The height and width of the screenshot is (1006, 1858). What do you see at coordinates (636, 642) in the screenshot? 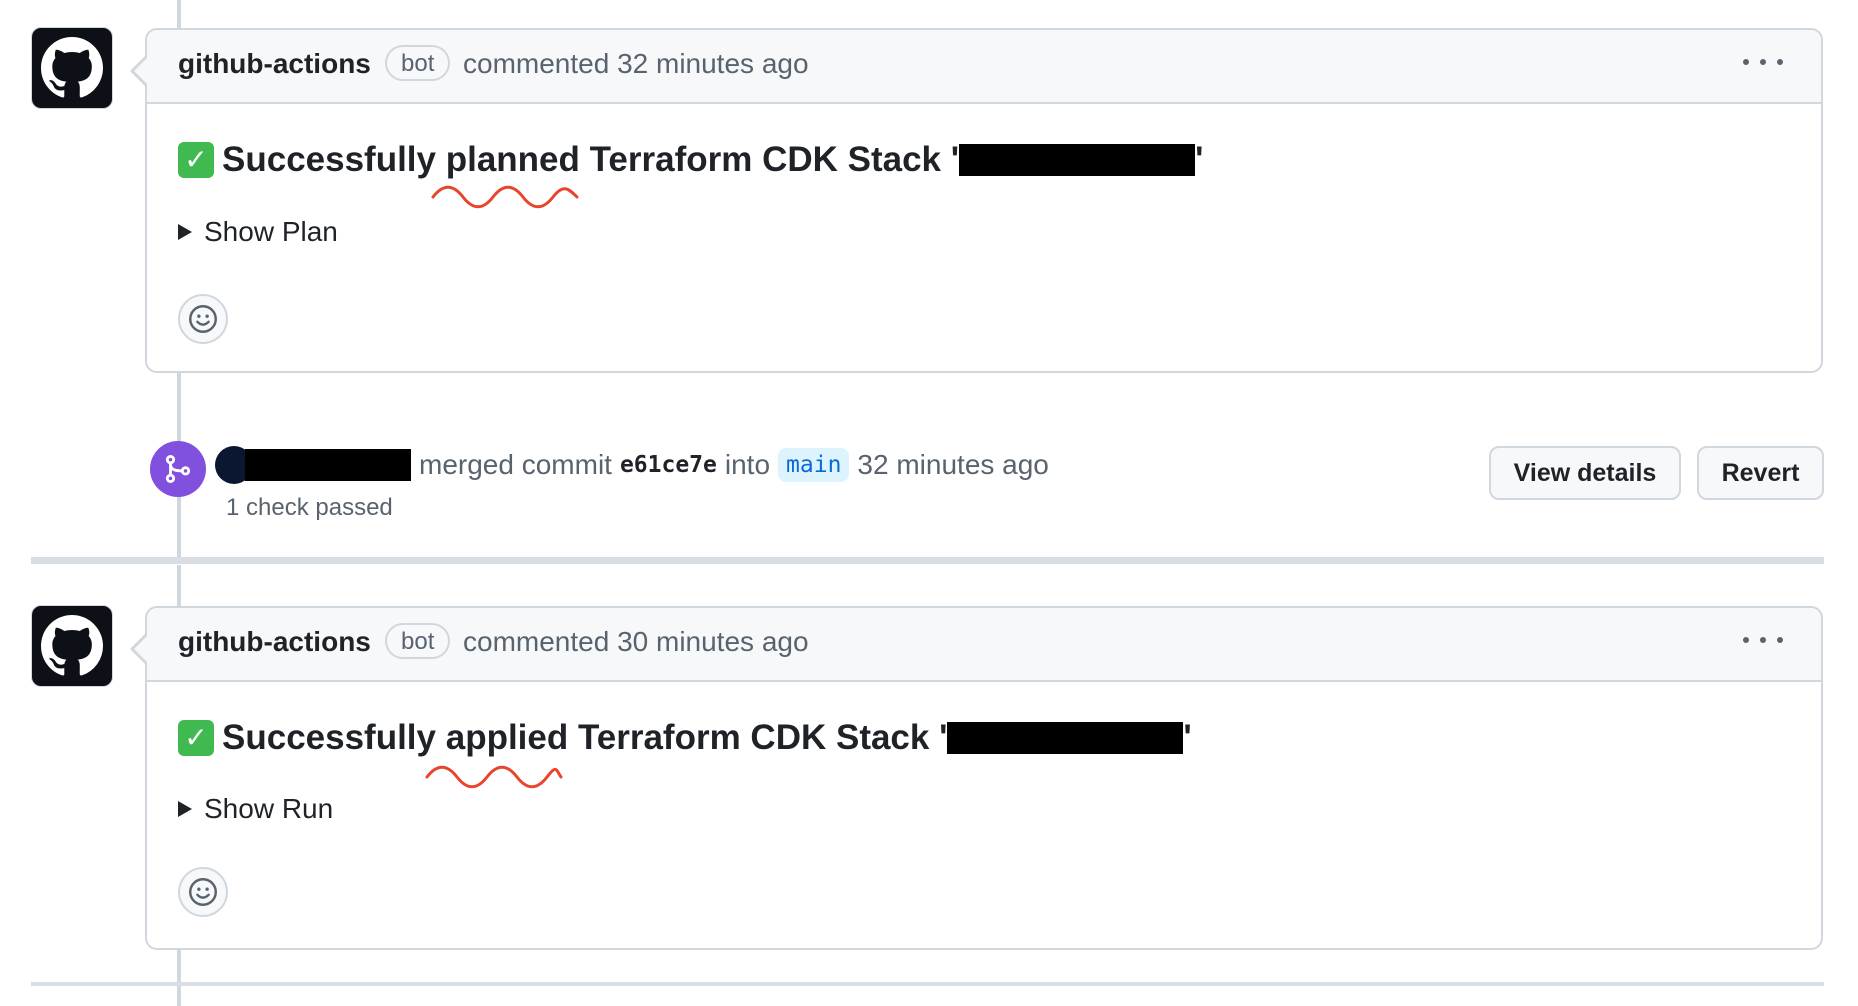
I see `comment-timestamp: commented 30 minutes ago` at bounding box center [636, 642].